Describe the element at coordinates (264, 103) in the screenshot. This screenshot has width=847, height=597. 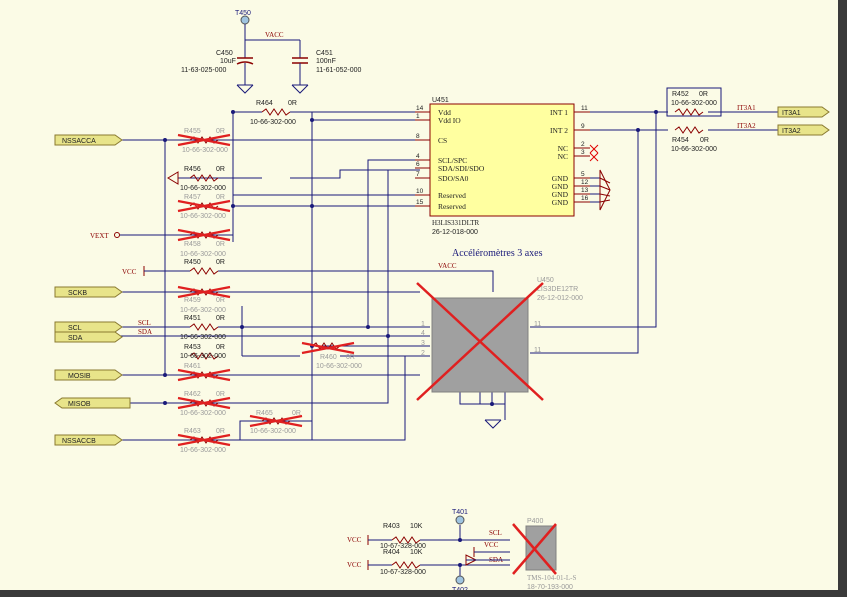
I see `svg-text: R464` at that location.